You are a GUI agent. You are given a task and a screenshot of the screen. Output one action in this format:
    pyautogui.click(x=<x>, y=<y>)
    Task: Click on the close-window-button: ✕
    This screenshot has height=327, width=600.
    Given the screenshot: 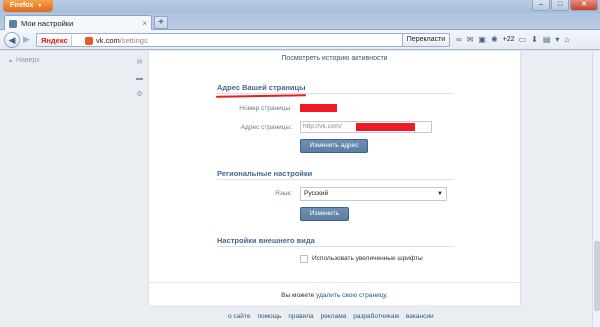 What is the action you would take?
    pyautogui.click(x=584, y=5)
    